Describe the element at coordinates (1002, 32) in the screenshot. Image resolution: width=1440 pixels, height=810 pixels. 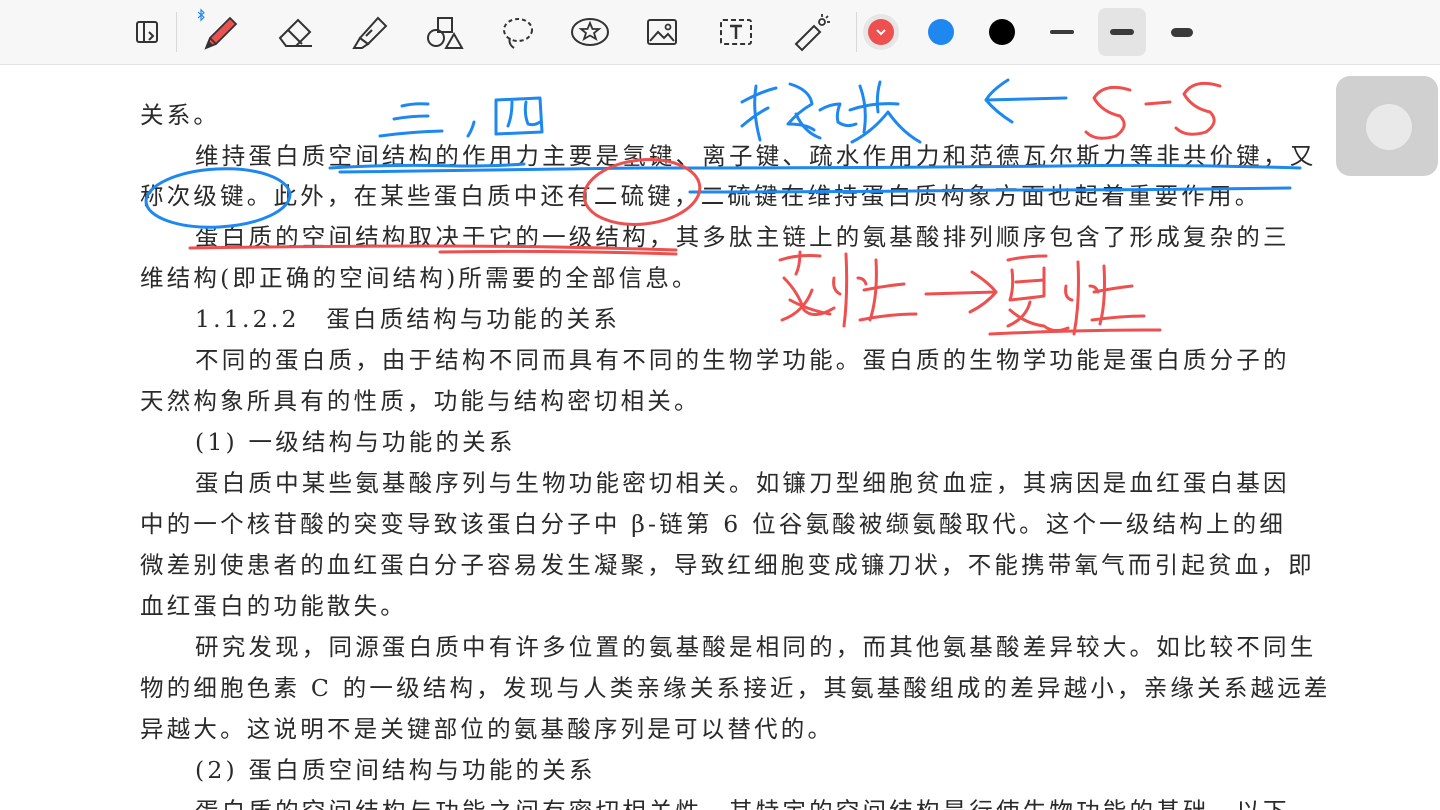
I see `color-swatch-black` at that location.